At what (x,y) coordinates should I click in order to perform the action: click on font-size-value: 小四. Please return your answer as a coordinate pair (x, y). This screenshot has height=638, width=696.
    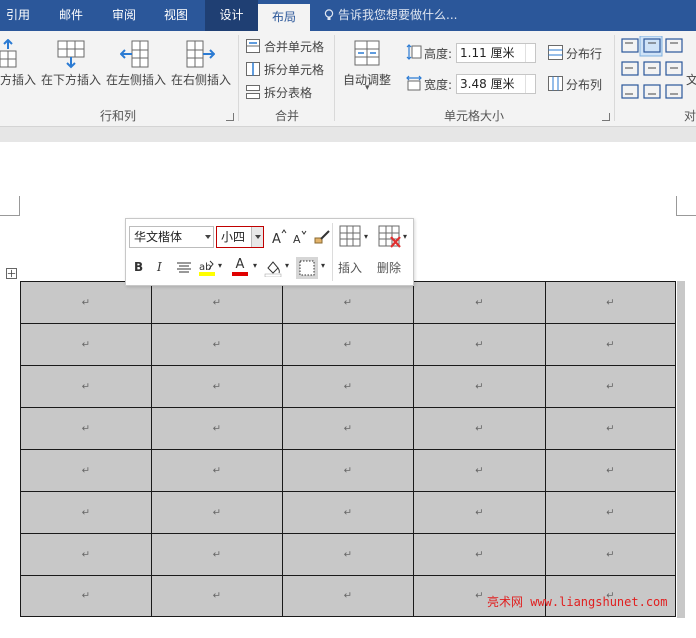
    Looking at the image, I should click on (233, 237).